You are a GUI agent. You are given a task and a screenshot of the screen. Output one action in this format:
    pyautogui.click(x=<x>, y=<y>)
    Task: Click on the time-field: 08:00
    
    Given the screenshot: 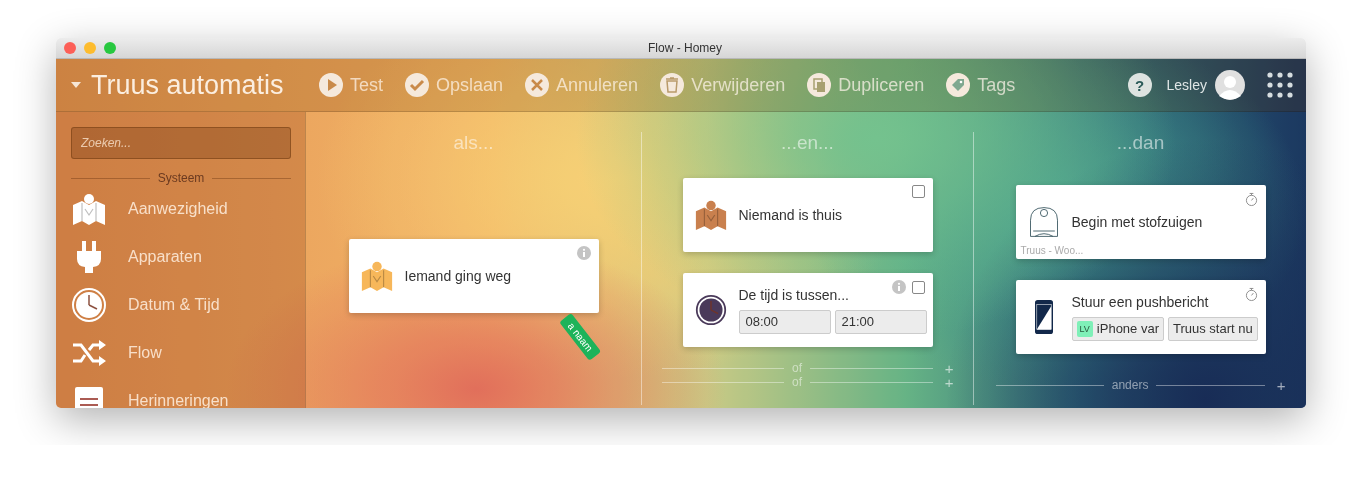 What is the action you would take?
    pyautogui.click(x=784, y=321)
    